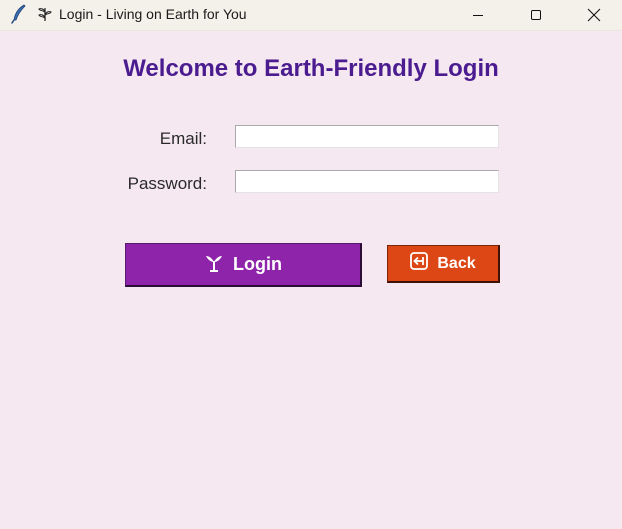 This screenshot has width=622, height=529. I want to click on close-icon, so click(594, 15).